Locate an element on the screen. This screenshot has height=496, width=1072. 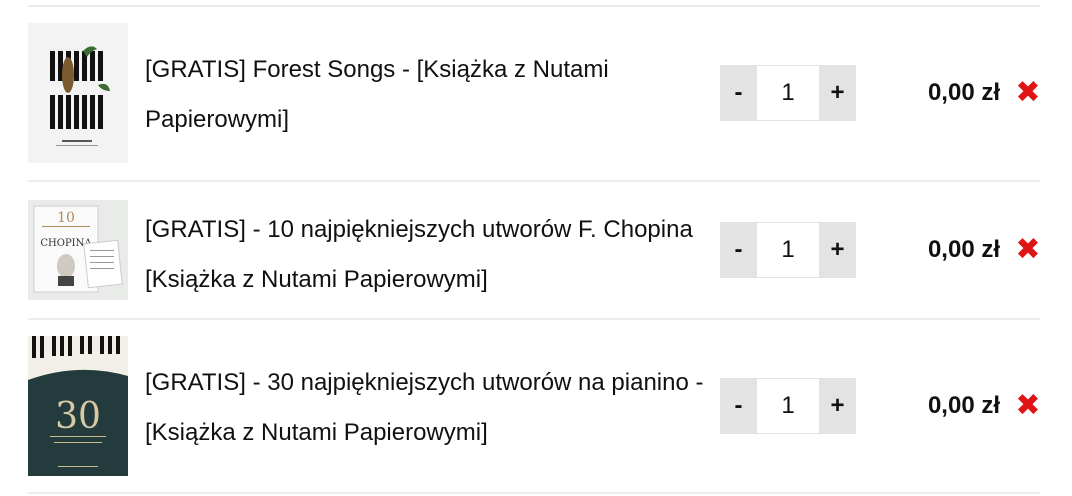
product-thumbnail: 30 is located at coordinates (78, 406).